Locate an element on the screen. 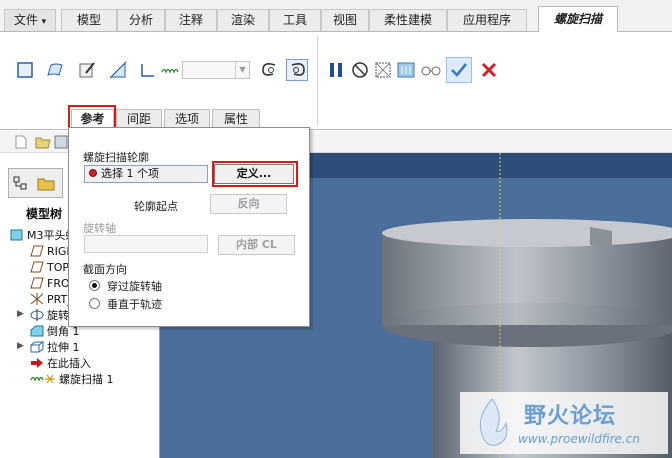  extrude-icon is located at coordinates (37, 347).